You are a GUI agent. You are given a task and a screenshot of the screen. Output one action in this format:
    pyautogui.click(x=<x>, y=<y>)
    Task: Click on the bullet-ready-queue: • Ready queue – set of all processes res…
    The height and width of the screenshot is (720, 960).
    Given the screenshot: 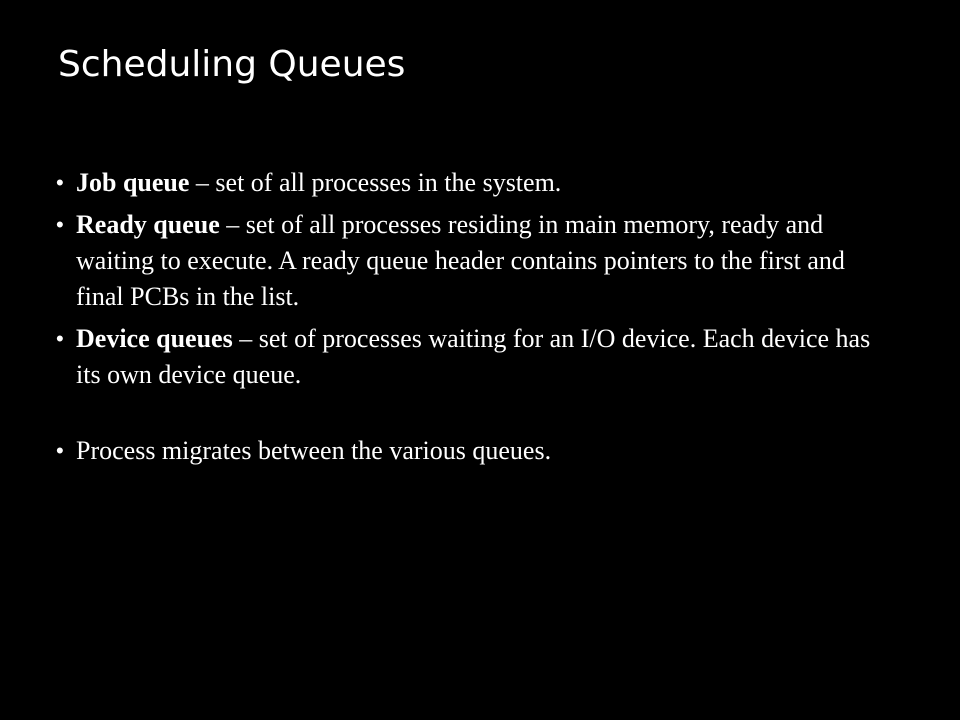 What is the action you would take?
    pyautogui.click(x=476, y=261)
    